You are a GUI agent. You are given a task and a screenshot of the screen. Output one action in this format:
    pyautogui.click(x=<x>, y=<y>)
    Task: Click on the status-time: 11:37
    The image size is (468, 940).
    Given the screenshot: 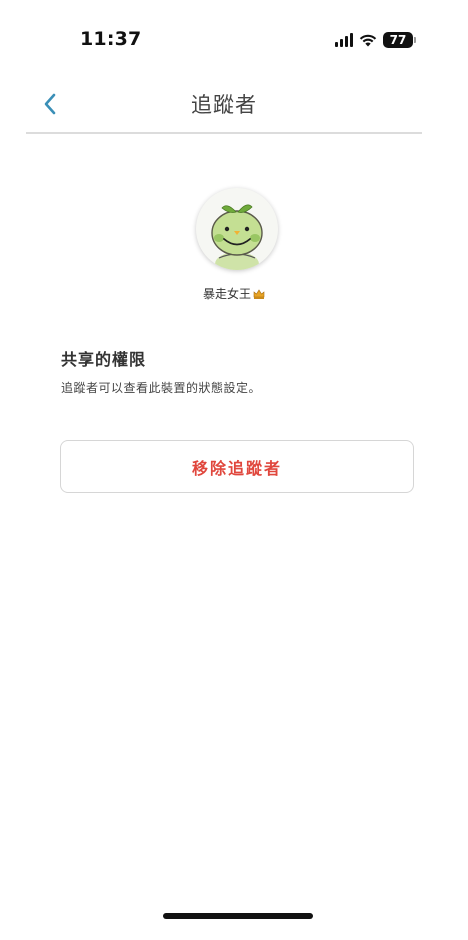 What is the action you would take?
    pyautogui.click(x=111, y=39)
    